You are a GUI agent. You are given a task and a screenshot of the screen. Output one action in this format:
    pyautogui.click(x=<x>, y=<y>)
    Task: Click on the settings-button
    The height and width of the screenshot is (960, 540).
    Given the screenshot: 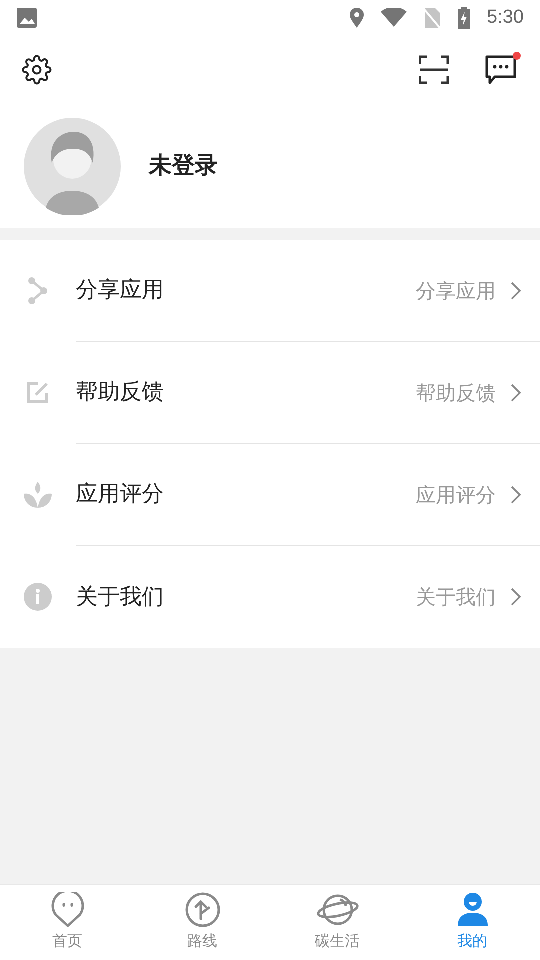 What is the action you would take?
    pyautogui.click(x=37, y=70)
    